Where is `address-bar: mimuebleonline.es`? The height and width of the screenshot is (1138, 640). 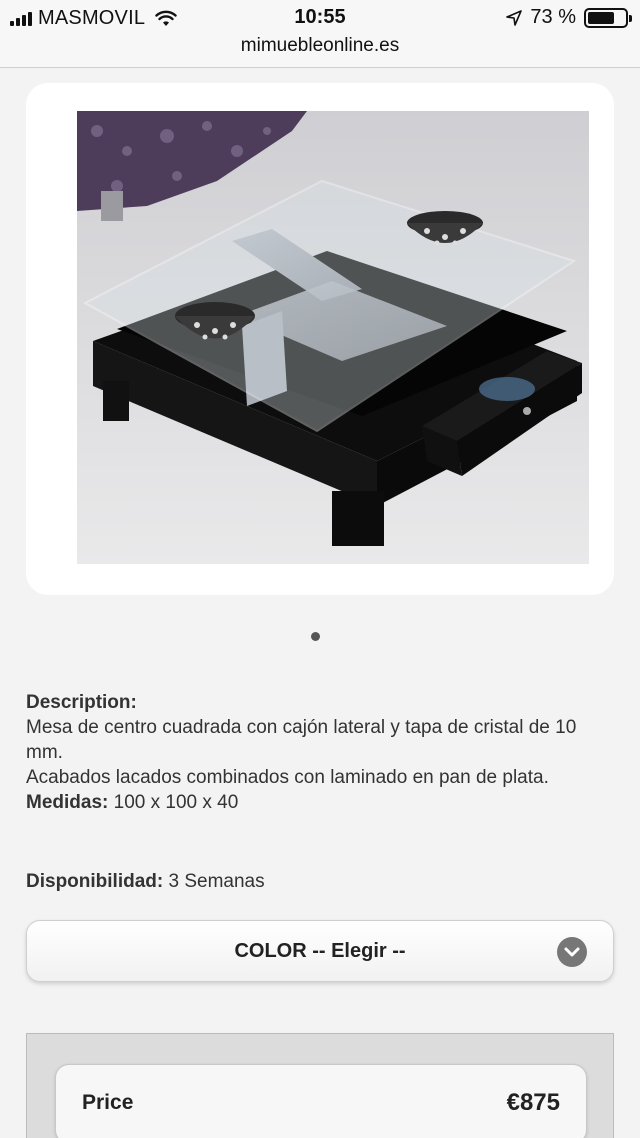 address-bar: mimuebleonline.es is located at coordinates (320, 51).